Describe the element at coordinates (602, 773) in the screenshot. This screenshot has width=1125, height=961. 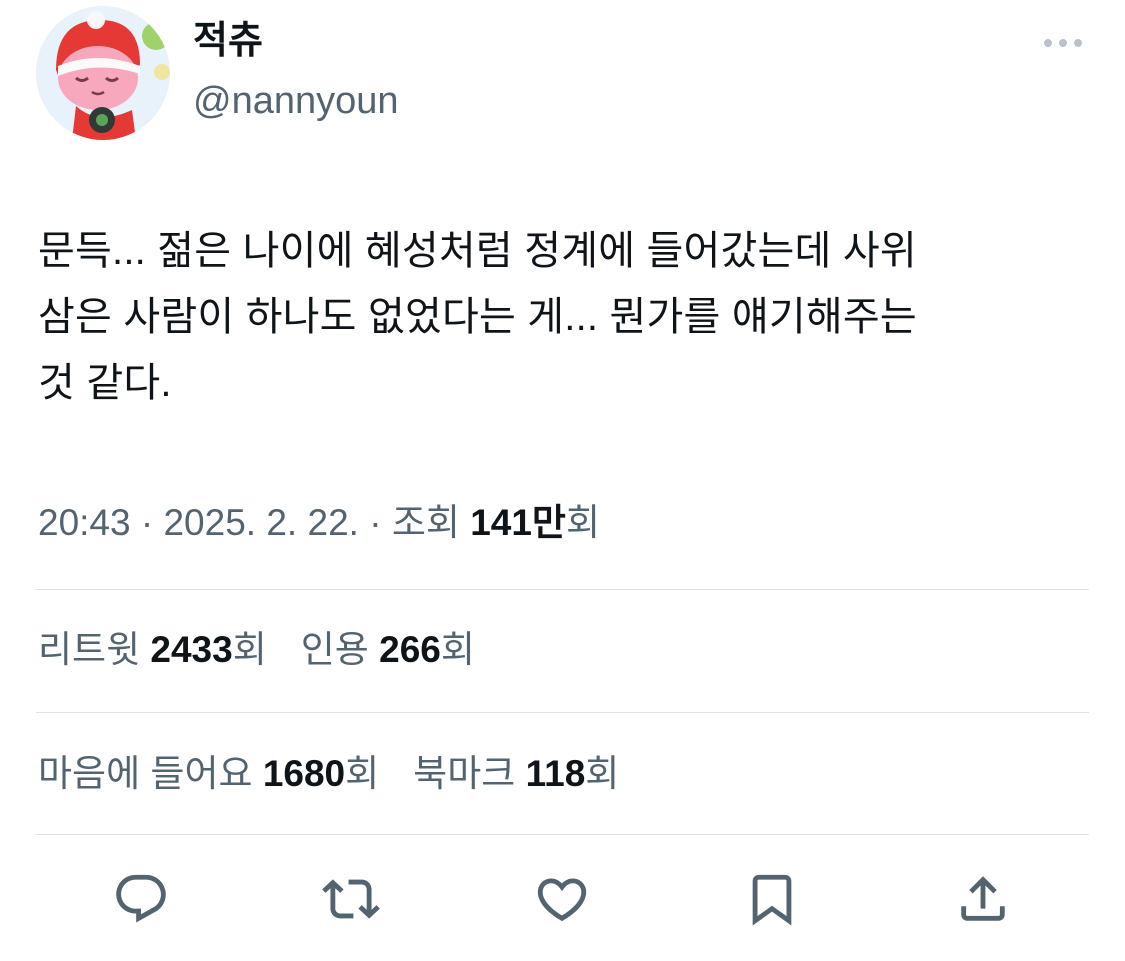
I see `bookmarks-suffix: 회` at that location.